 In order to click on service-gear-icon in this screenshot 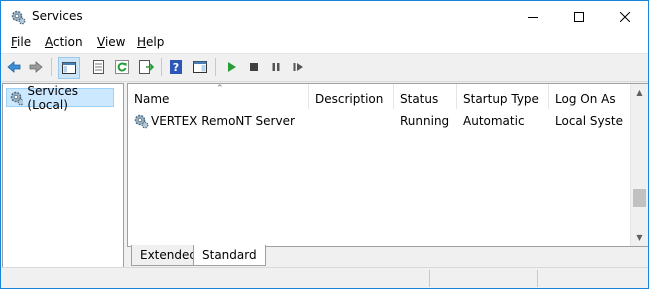, I will do `click(141, 122)`.